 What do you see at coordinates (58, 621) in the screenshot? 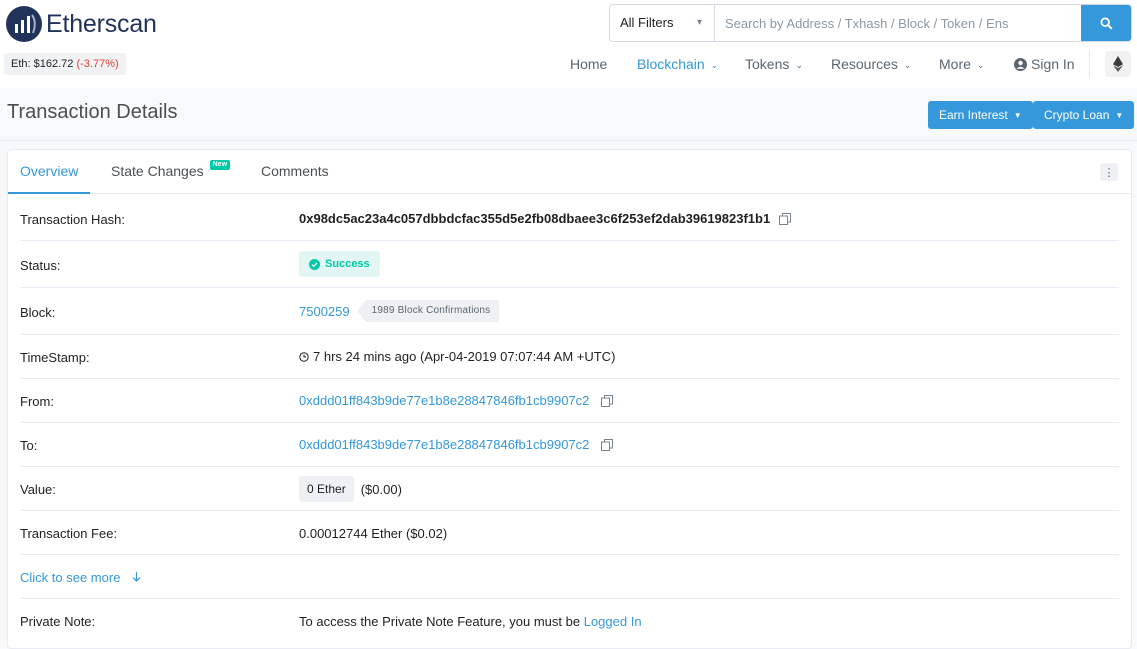
I see `note-label: Private Note:` at bounding box center [58, 621].